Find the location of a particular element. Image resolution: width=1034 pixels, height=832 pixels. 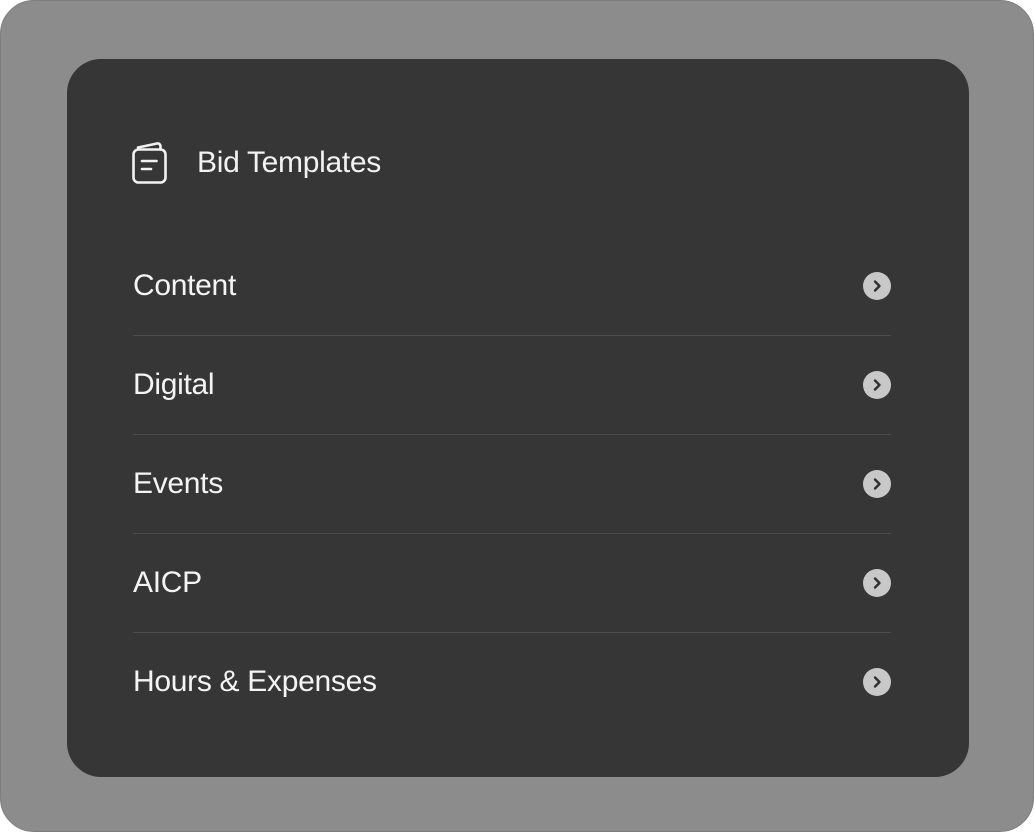

menu-item-label: Content is located at coordinates (184, 285).